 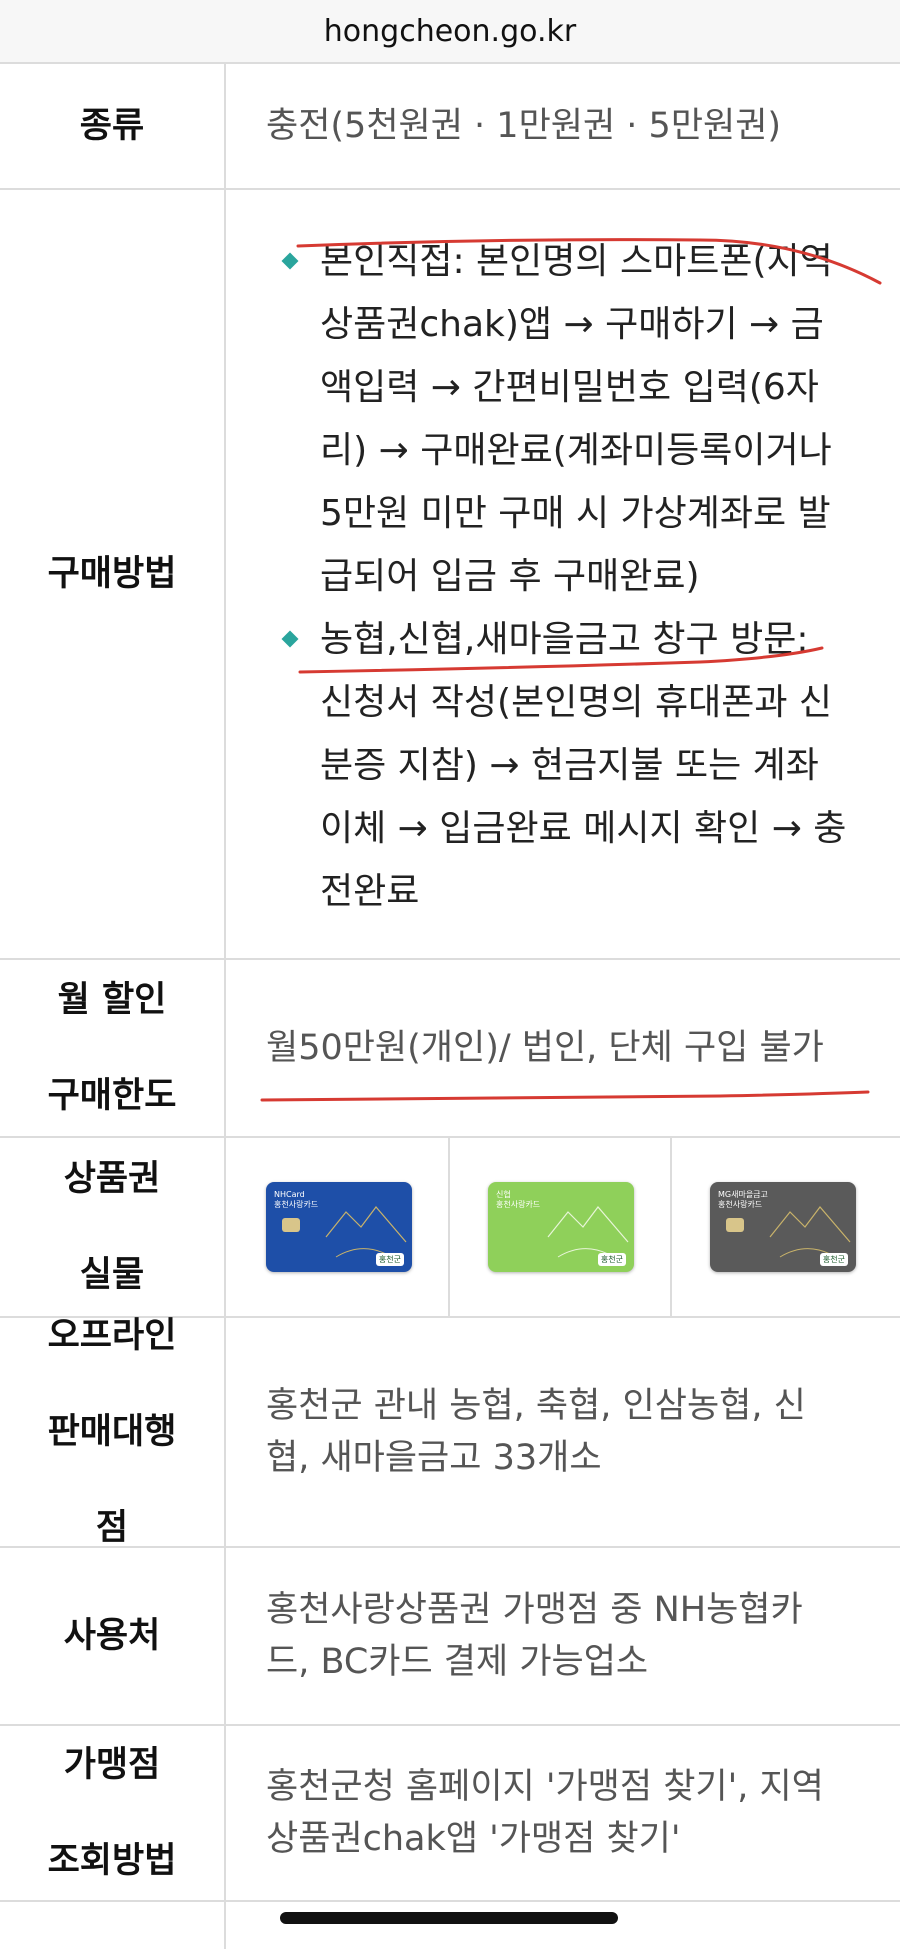 I want to click on row-kind: 종류 충전(5천원권 · 1만원권 · 5만원권), so click(x=450, y=127).